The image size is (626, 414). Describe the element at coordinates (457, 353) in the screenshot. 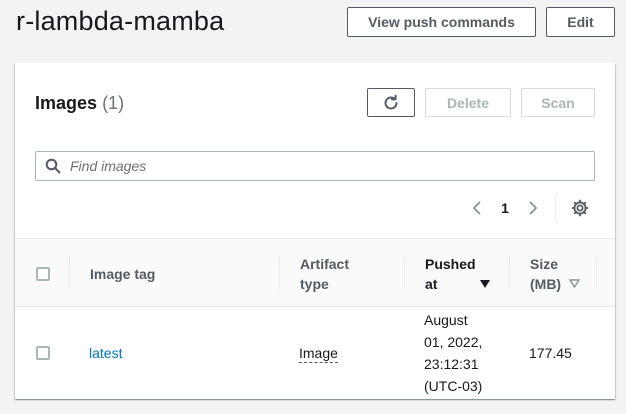

I see `row-pushed-at: August 01, 2022, 23:12:31 (UTC-03)` at that location.